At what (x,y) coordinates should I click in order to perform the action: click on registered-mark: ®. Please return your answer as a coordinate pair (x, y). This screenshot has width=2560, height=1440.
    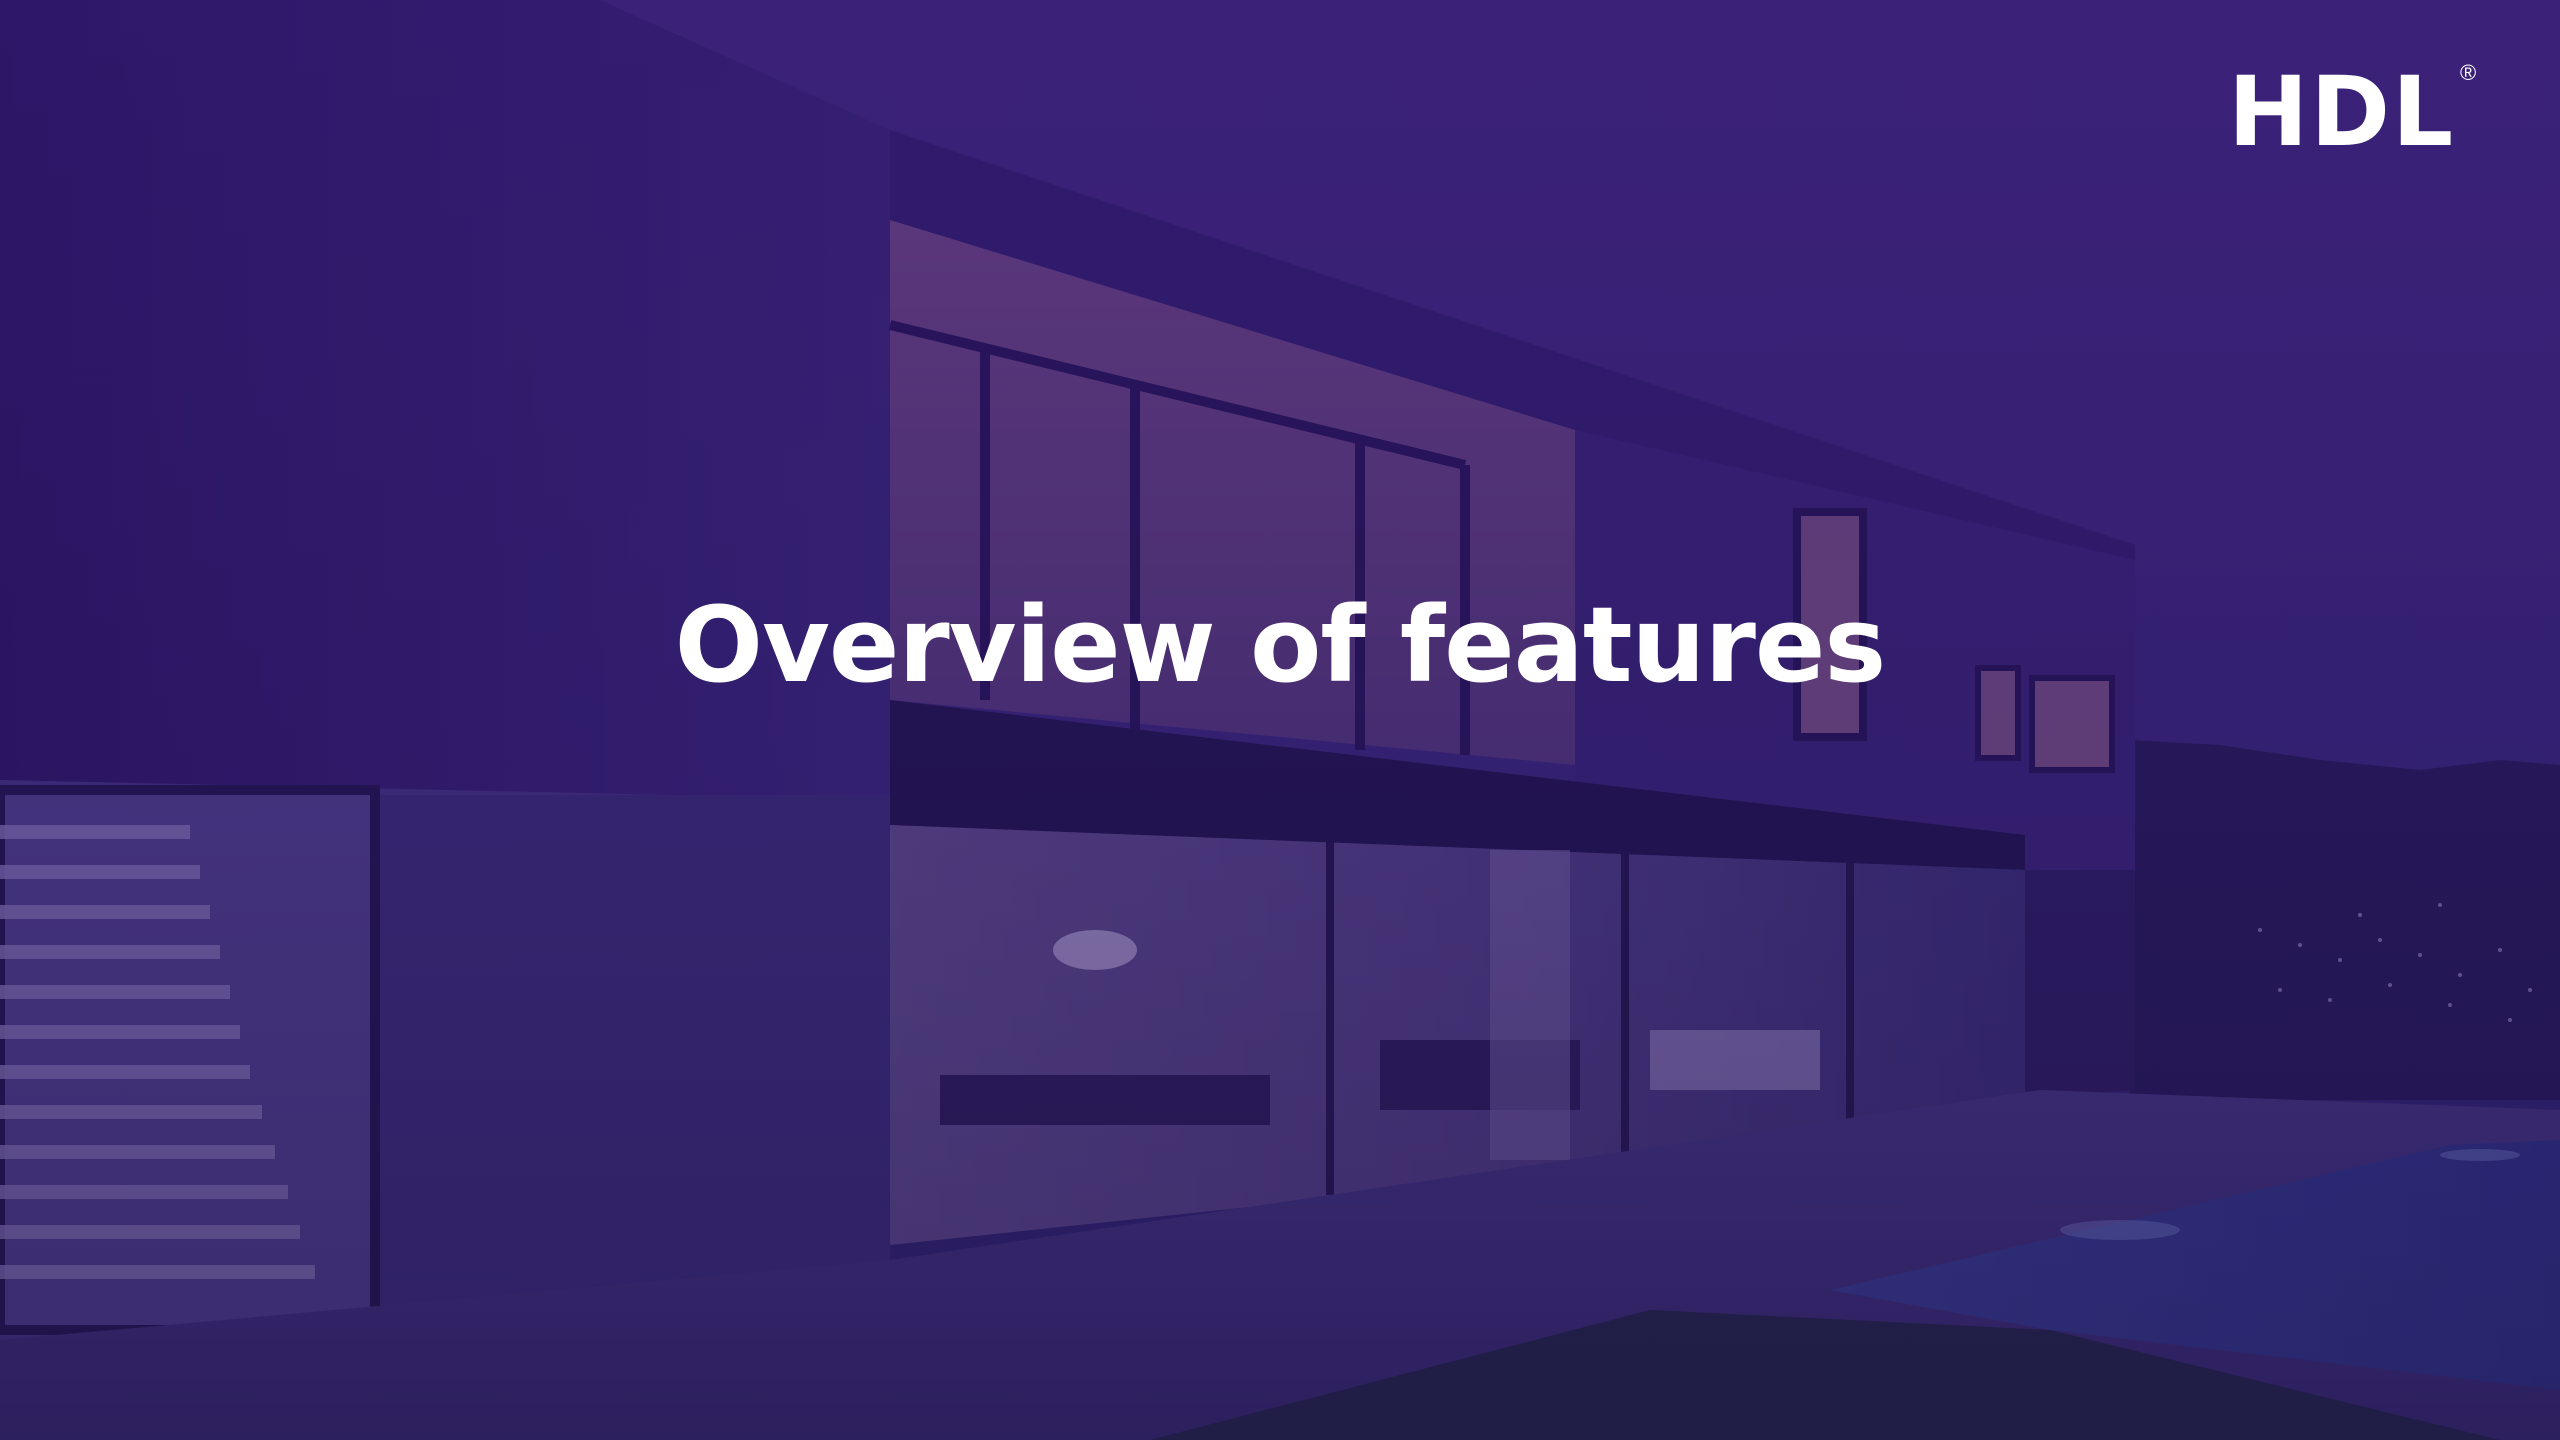
    Looking at the image, I should click on (2468, 72).